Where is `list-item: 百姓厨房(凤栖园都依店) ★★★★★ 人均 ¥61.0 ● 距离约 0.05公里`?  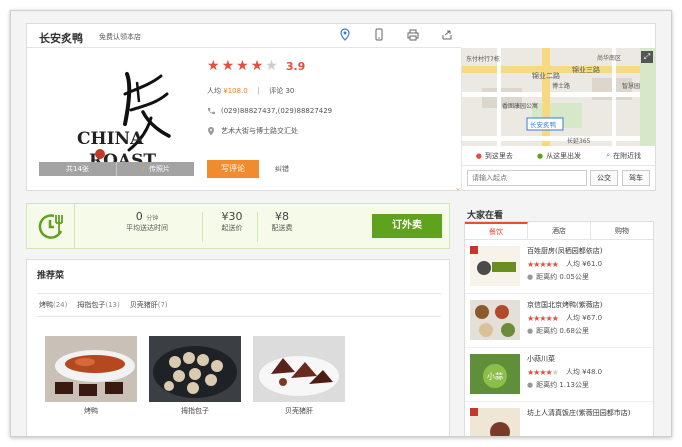 list-item: 百姓厨房(凤栖园都依店) ★★★★★ 人均 ¥61.0 ● 距离约 0.05公里 is located at coordinates (559, 267).